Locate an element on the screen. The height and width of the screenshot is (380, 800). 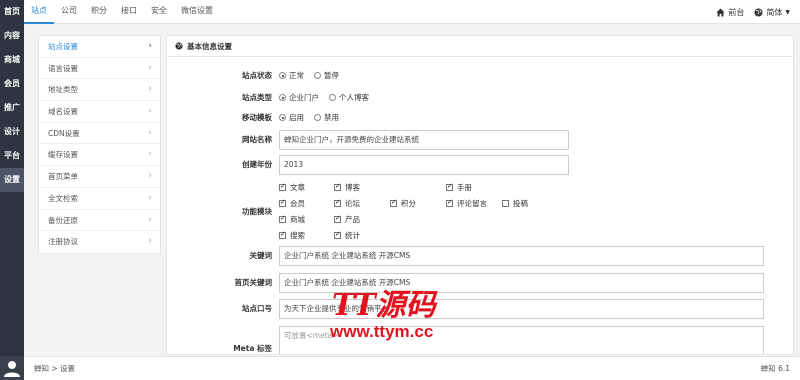
mobile-disable-radio: 禁用 is located at coordinates (326, 117).